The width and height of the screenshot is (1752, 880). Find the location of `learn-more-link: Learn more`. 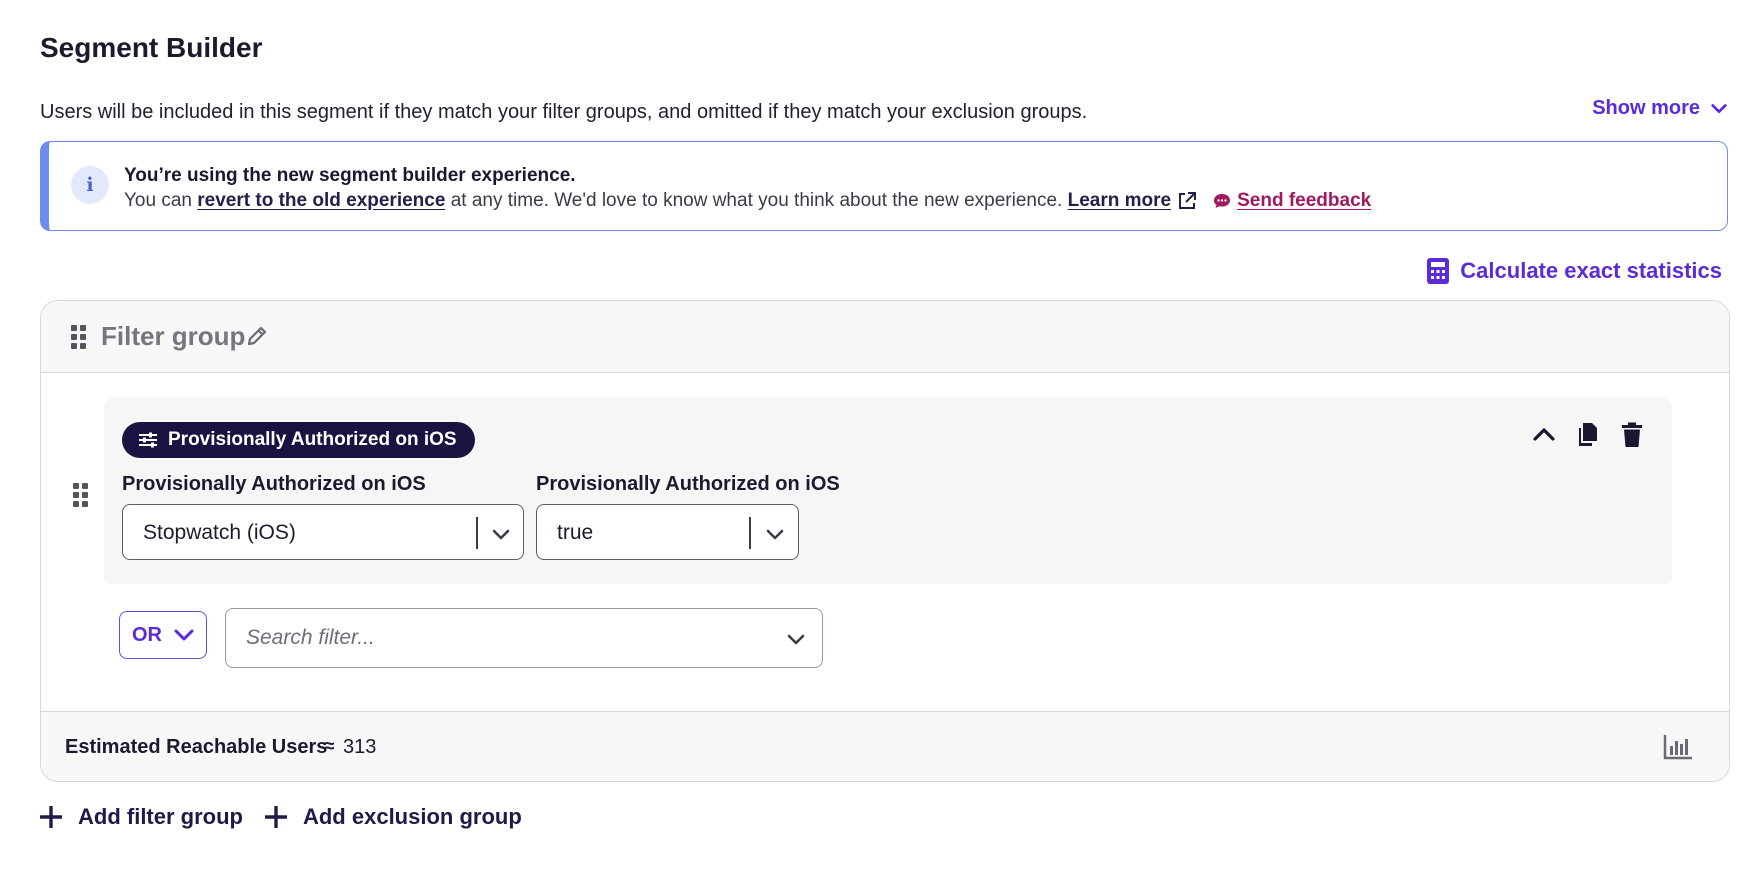

learn-more-link: Learn more is located at coordinates (1119, 201).